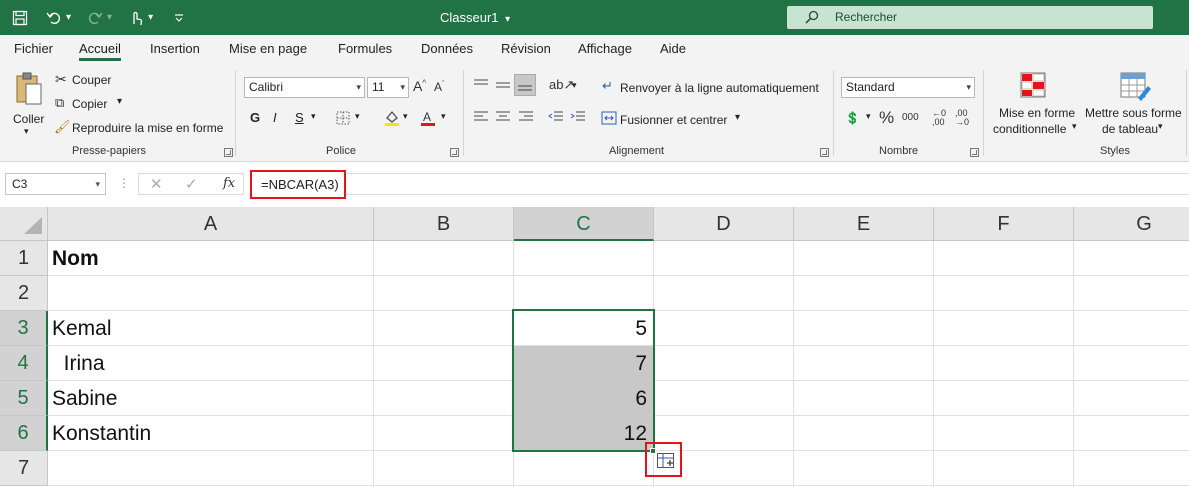 Image resolution: width=1189 pixels, height=487 pixels. Describe the element at coordinates (24, 398) in the screenshot. I see `row-header-5: 5` at that location.